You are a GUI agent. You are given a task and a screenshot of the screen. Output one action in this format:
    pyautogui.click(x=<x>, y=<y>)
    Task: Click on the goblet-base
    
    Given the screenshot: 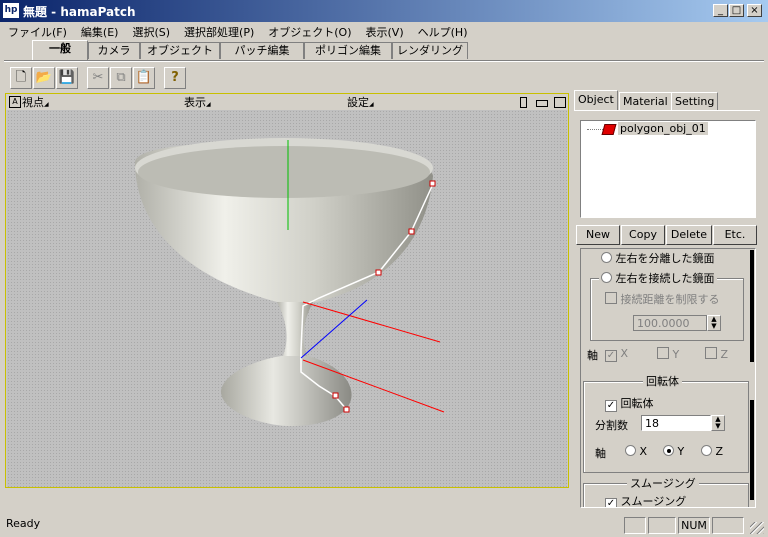 What is the action you would take?
    pyautogui.click(x=286, y=391)
    